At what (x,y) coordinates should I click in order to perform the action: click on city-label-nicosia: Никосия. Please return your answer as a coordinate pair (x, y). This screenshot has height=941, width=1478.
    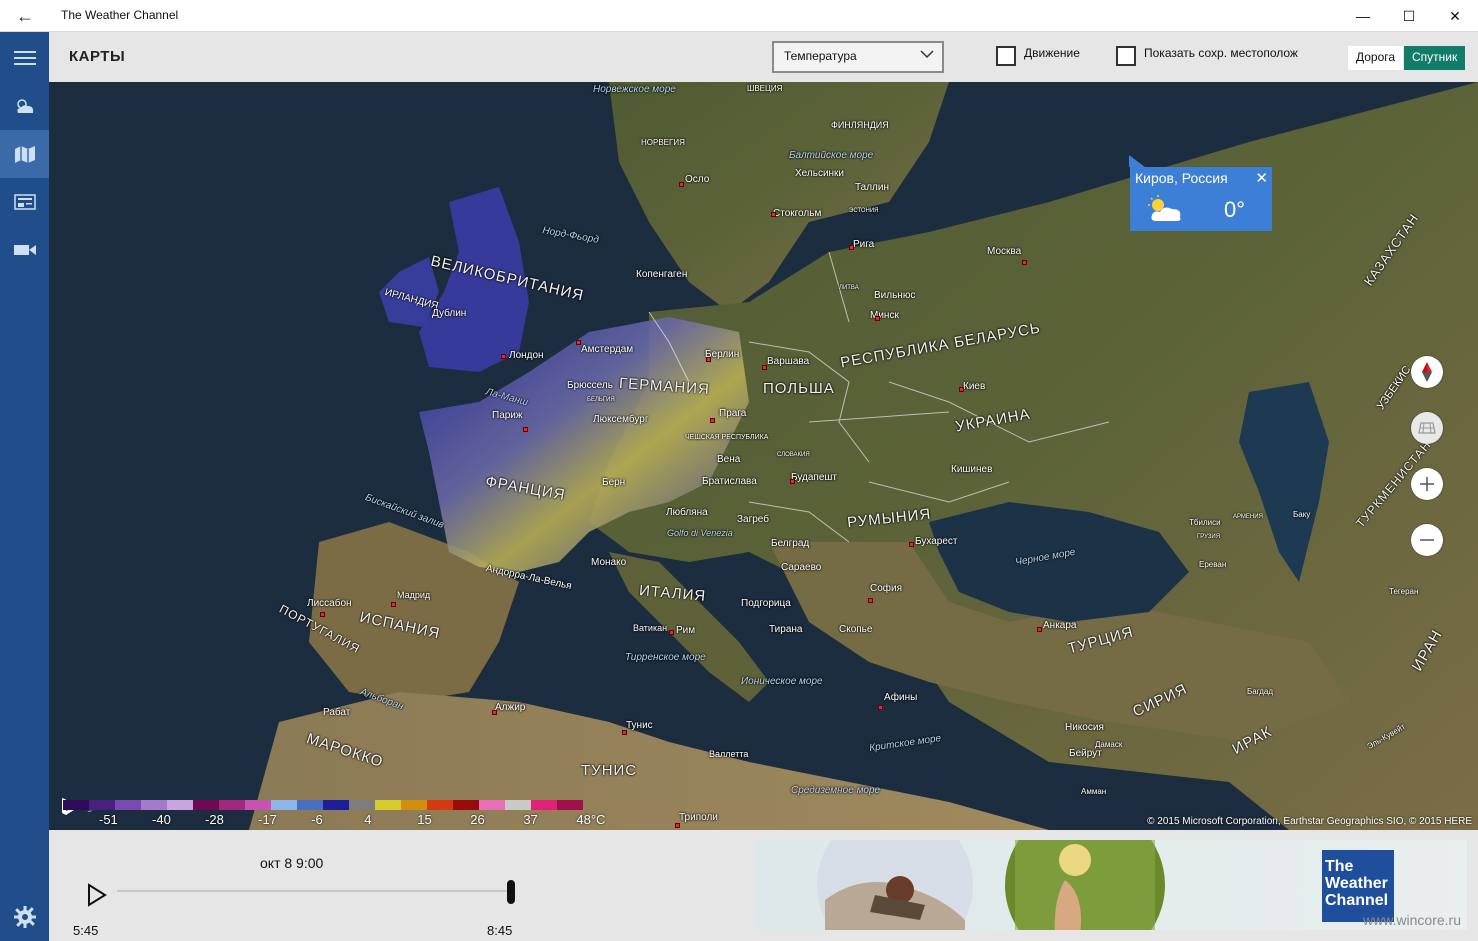
    Looking at the image, I should click on (1084, 727).